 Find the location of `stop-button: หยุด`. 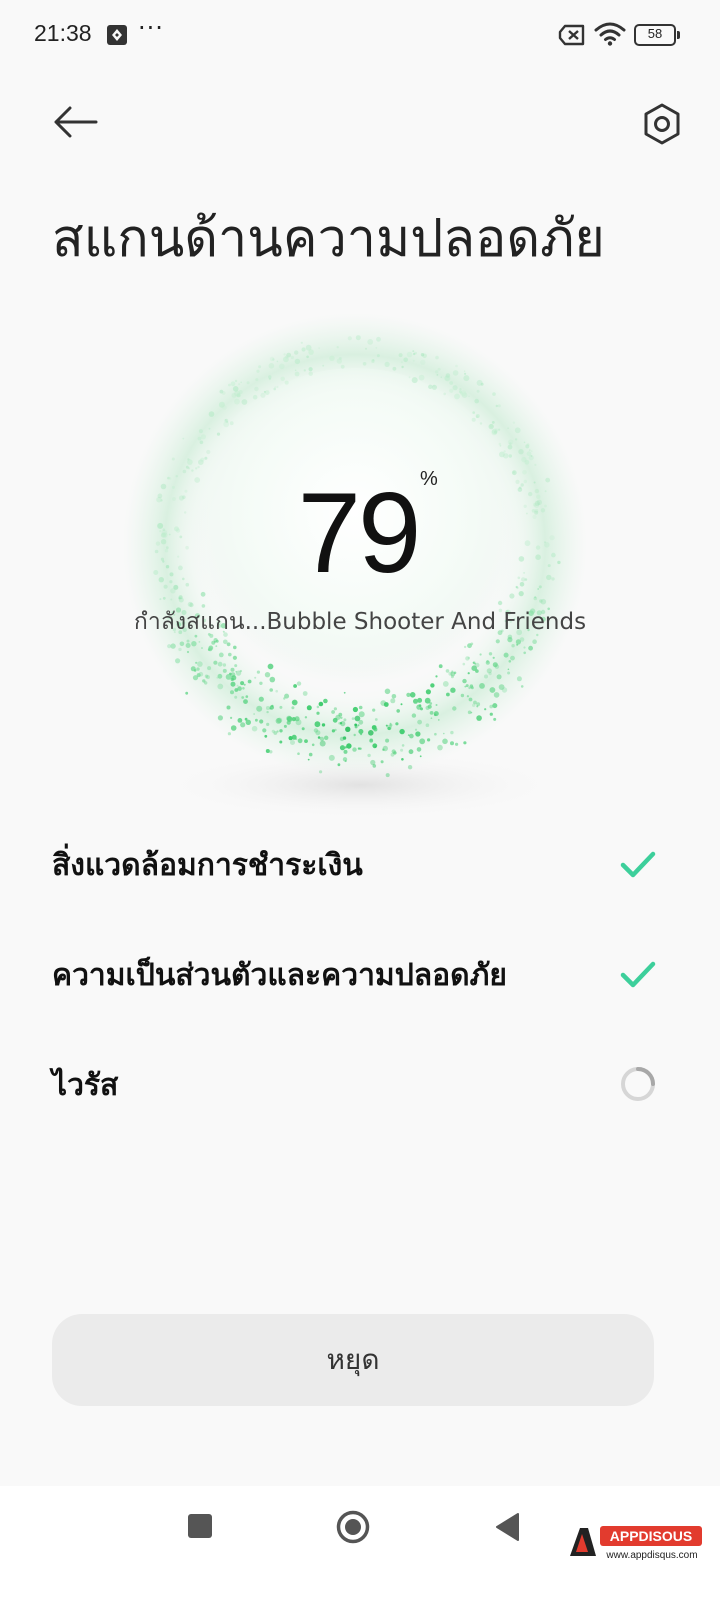

stop-button: หยุด is located at coordinates (353, 1360).